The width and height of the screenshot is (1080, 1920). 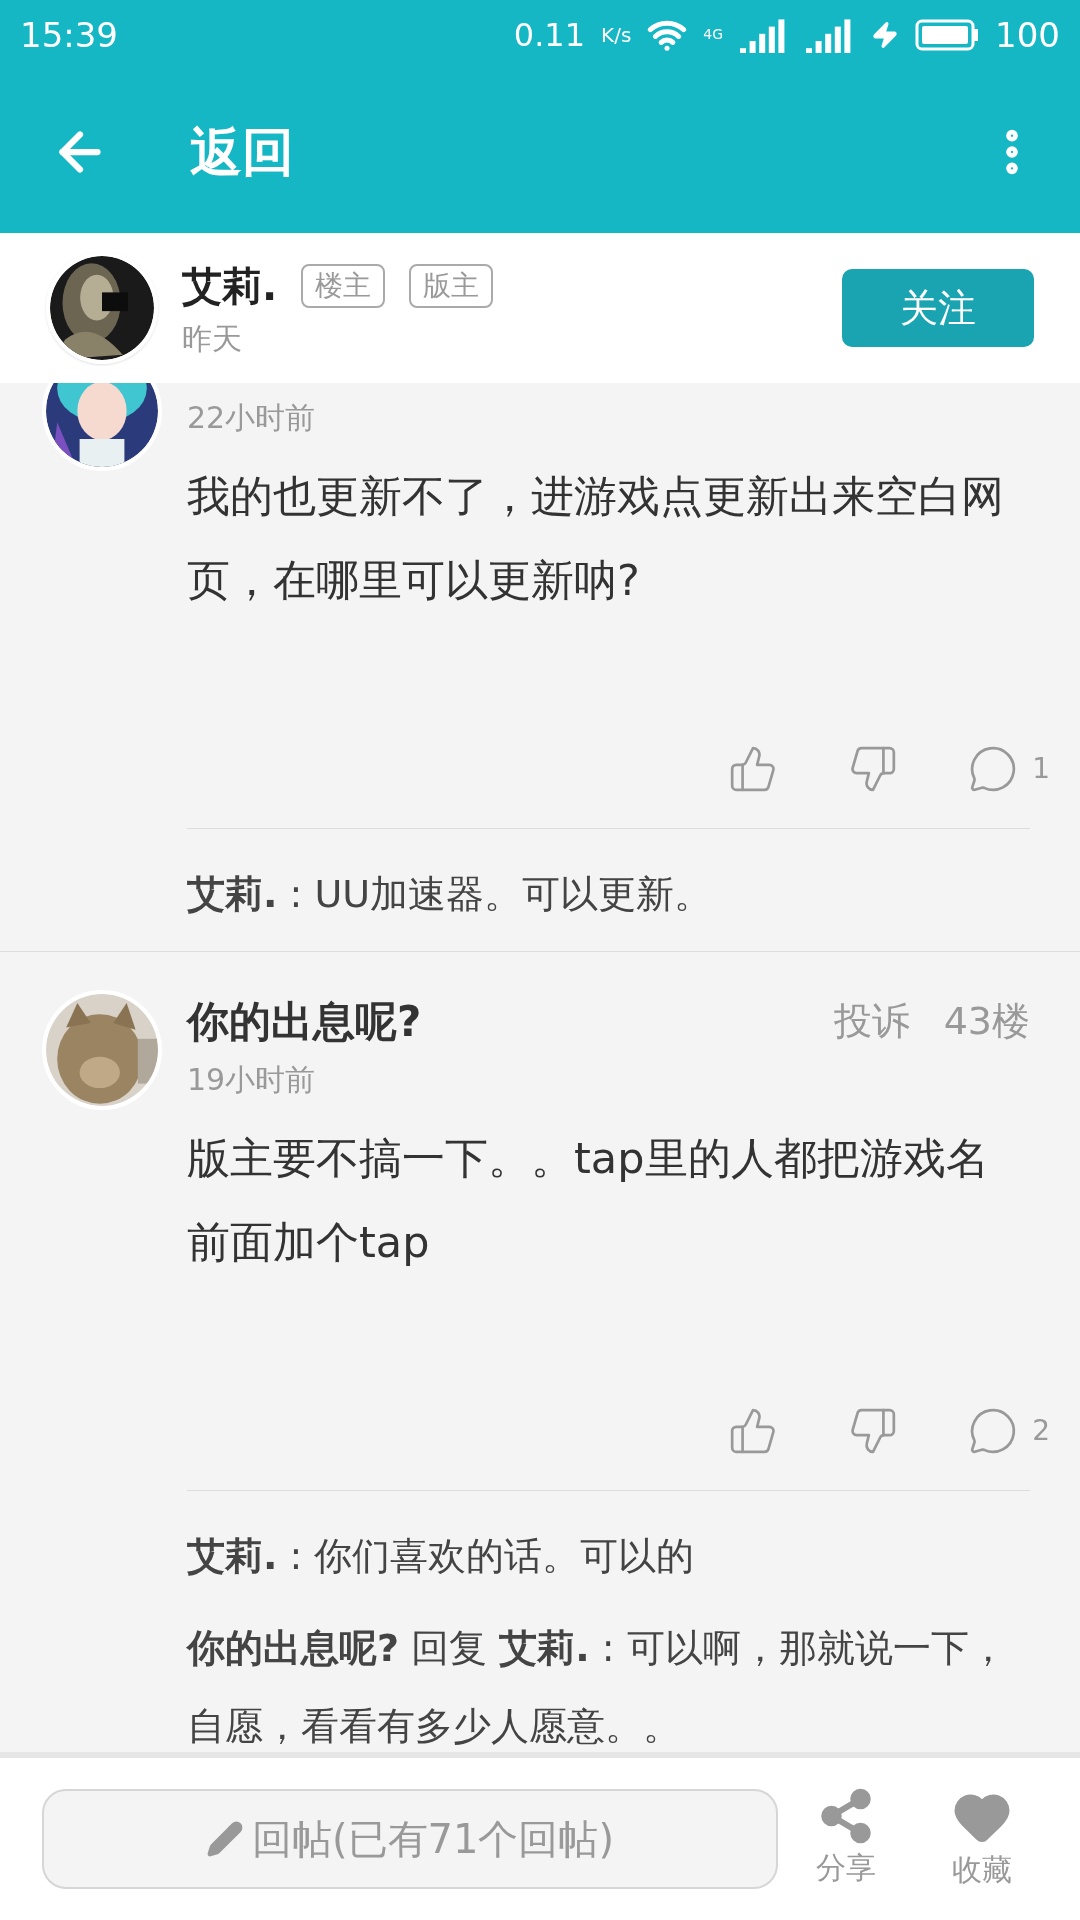 What do you see at coordinates (1041, 769) in the screenshot?
I see `comment-count: 1` at bounding box center [1041, 769].